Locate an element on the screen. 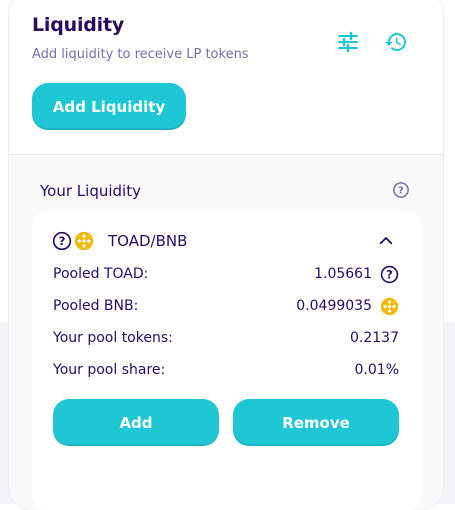 The height and width of the screenshot is (510, 455). pair-header: ? TOAD/BNB is located at coordinates (119, 241).